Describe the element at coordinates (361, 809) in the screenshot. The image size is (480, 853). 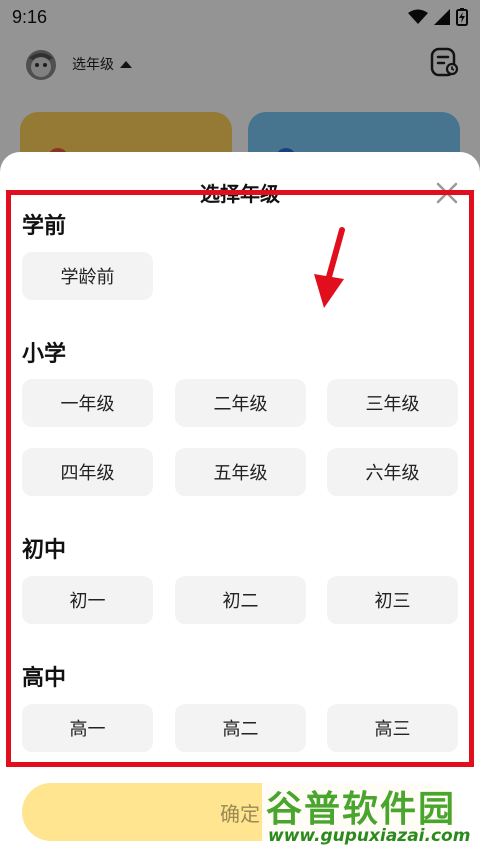
I see `watermark-text: 谷普软件园` at that location.